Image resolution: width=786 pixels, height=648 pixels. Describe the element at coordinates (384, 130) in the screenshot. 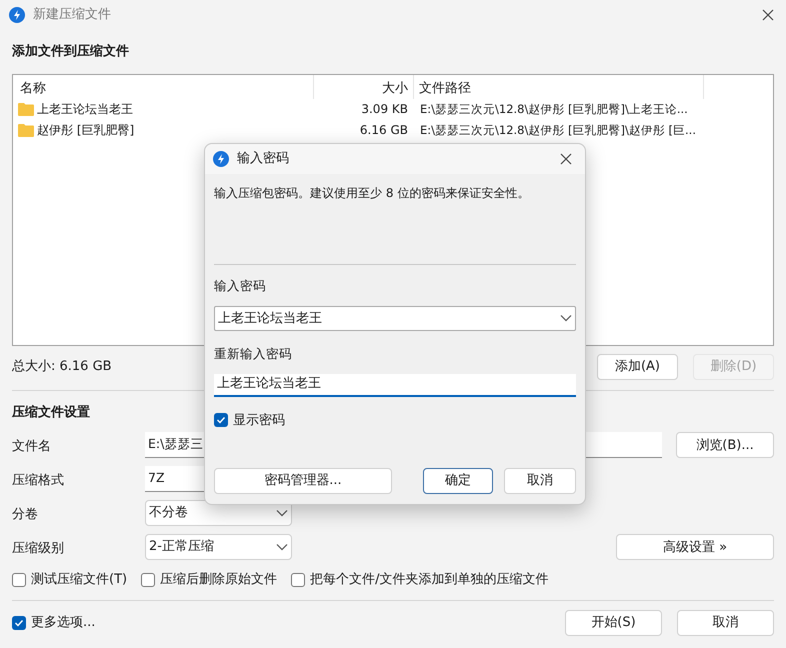

I see `file-size: 6.16 GB` at that location.